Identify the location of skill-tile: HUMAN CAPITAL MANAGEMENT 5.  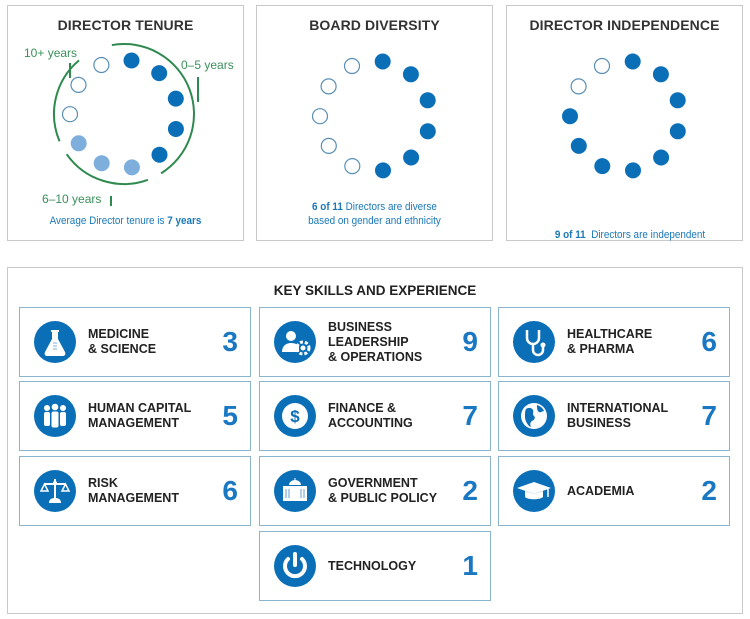
(135, 416).